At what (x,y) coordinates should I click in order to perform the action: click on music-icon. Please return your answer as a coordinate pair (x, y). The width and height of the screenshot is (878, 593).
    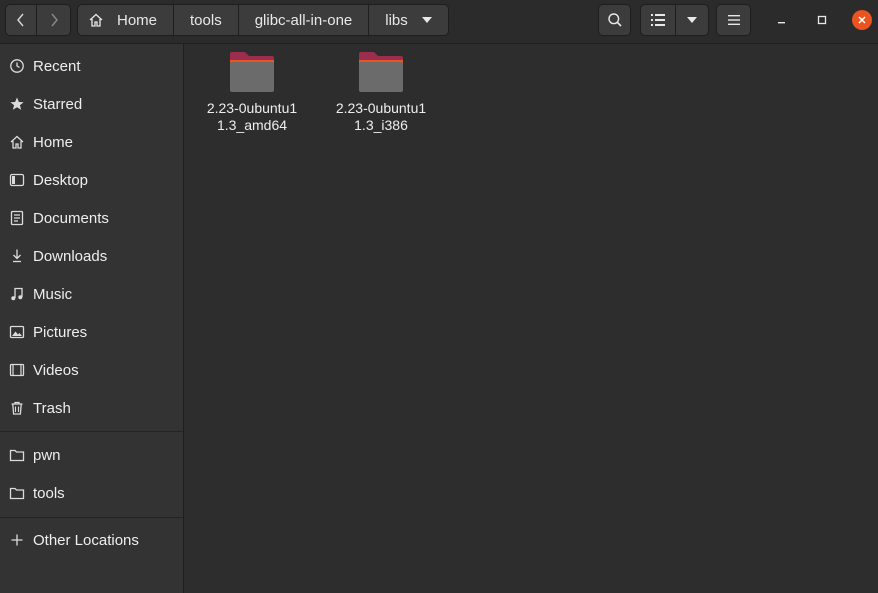
    Looking at the image, I should click on (17, 294).